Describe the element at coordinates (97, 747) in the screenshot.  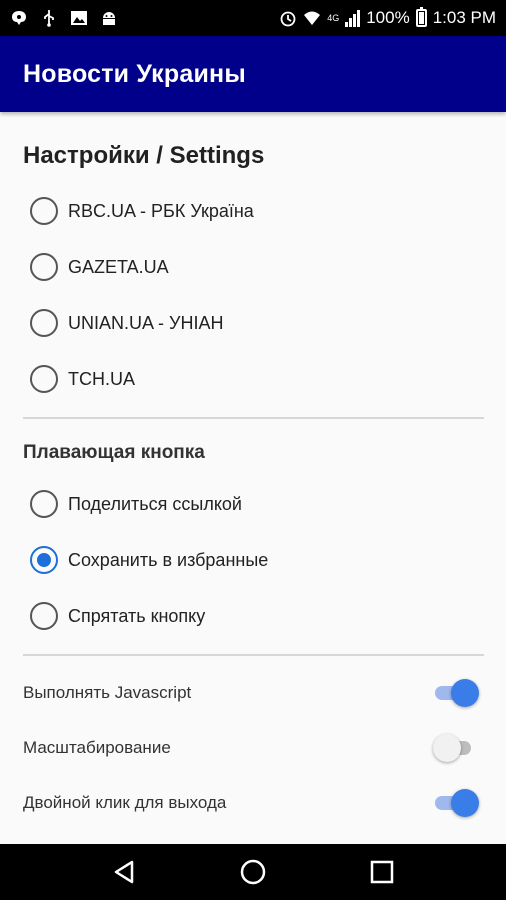
I see `toggle-label: Масштабирование` at that location.